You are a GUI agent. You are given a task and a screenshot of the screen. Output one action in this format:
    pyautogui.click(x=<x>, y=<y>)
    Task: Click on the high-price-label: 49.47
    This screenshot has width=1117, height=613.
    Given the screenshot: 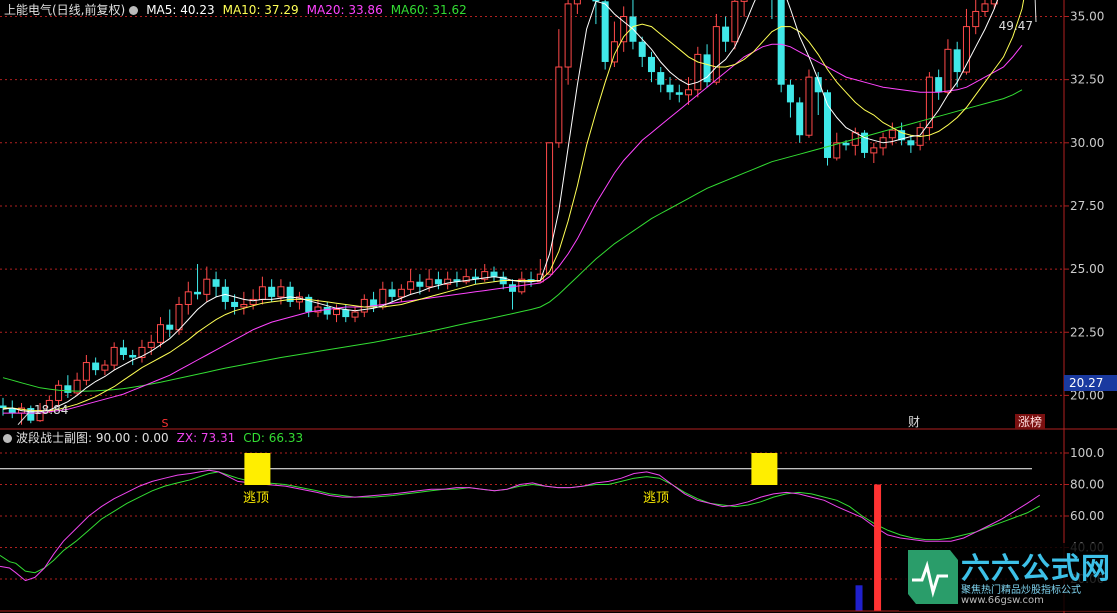 What is the action you would take?
    pyautogui.click(x=1016, y=26)
    